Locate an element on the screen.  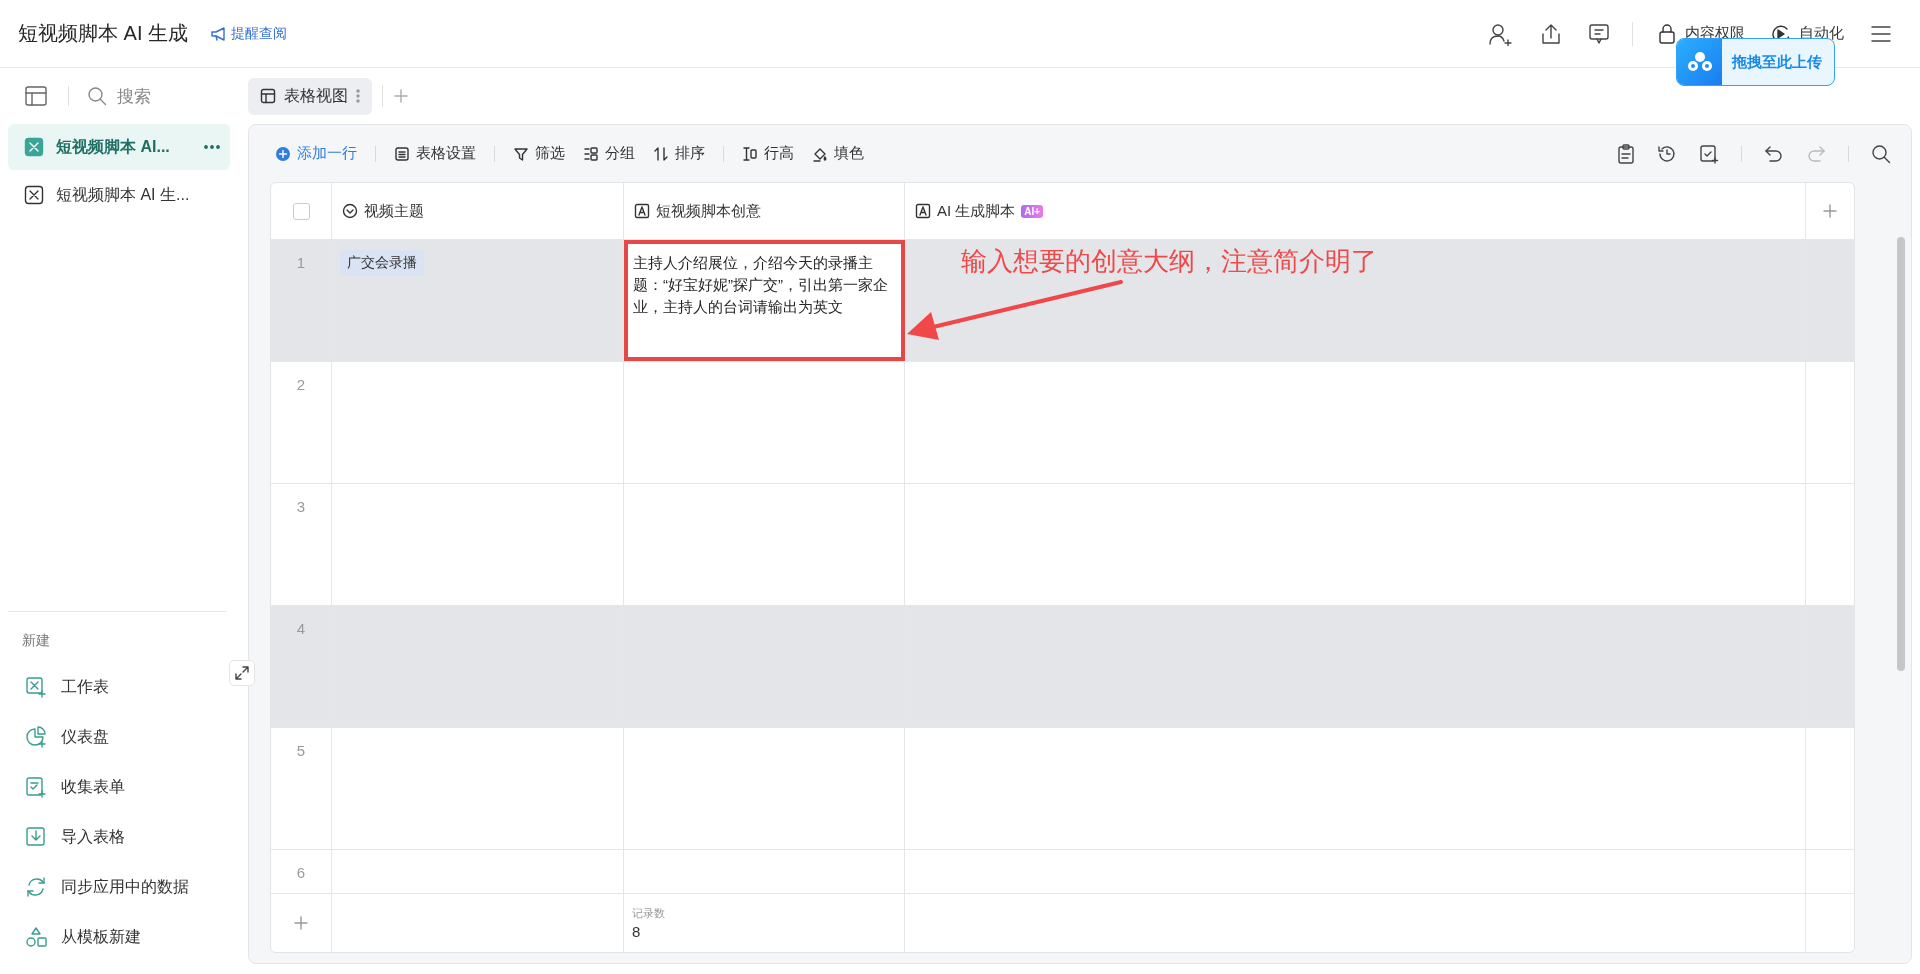
create-item: 从模板新建 is located at coordinates (124, 937).